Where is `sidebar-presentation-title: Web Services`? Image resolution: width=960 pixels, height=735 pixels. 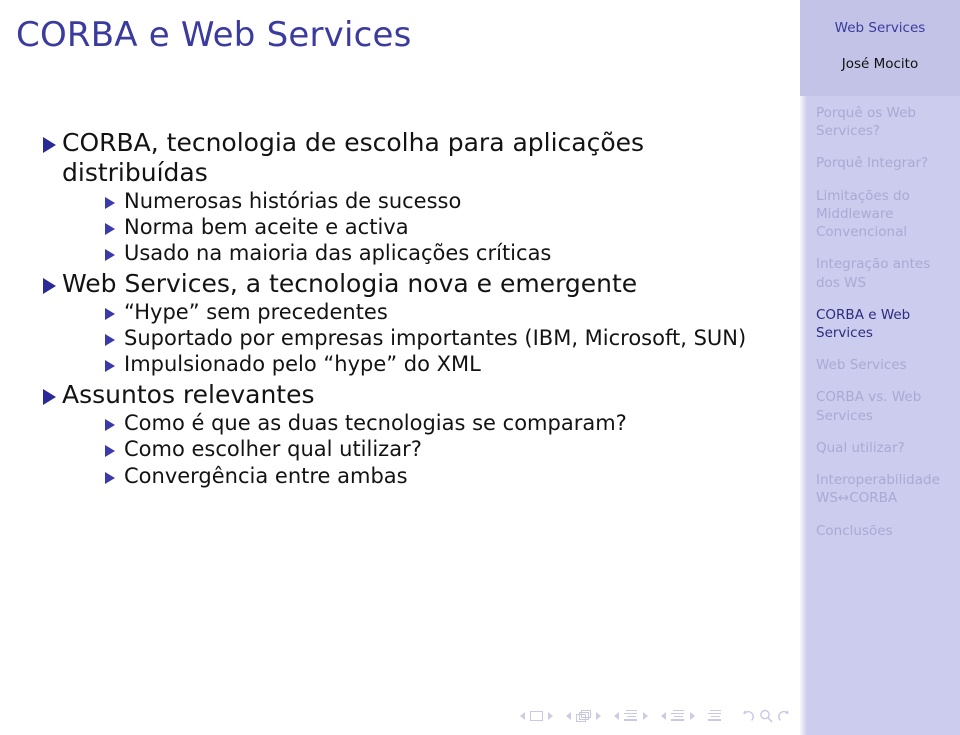
sidebar-presentation-title: Web Services is located at coordinates (880, 28).